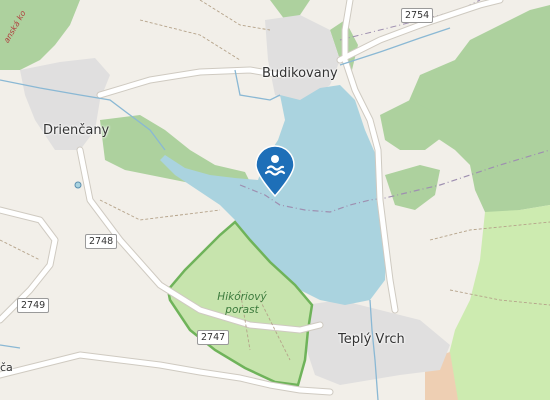  I want to click on nature-reserve-label-line2: porast, so click(242, 310).